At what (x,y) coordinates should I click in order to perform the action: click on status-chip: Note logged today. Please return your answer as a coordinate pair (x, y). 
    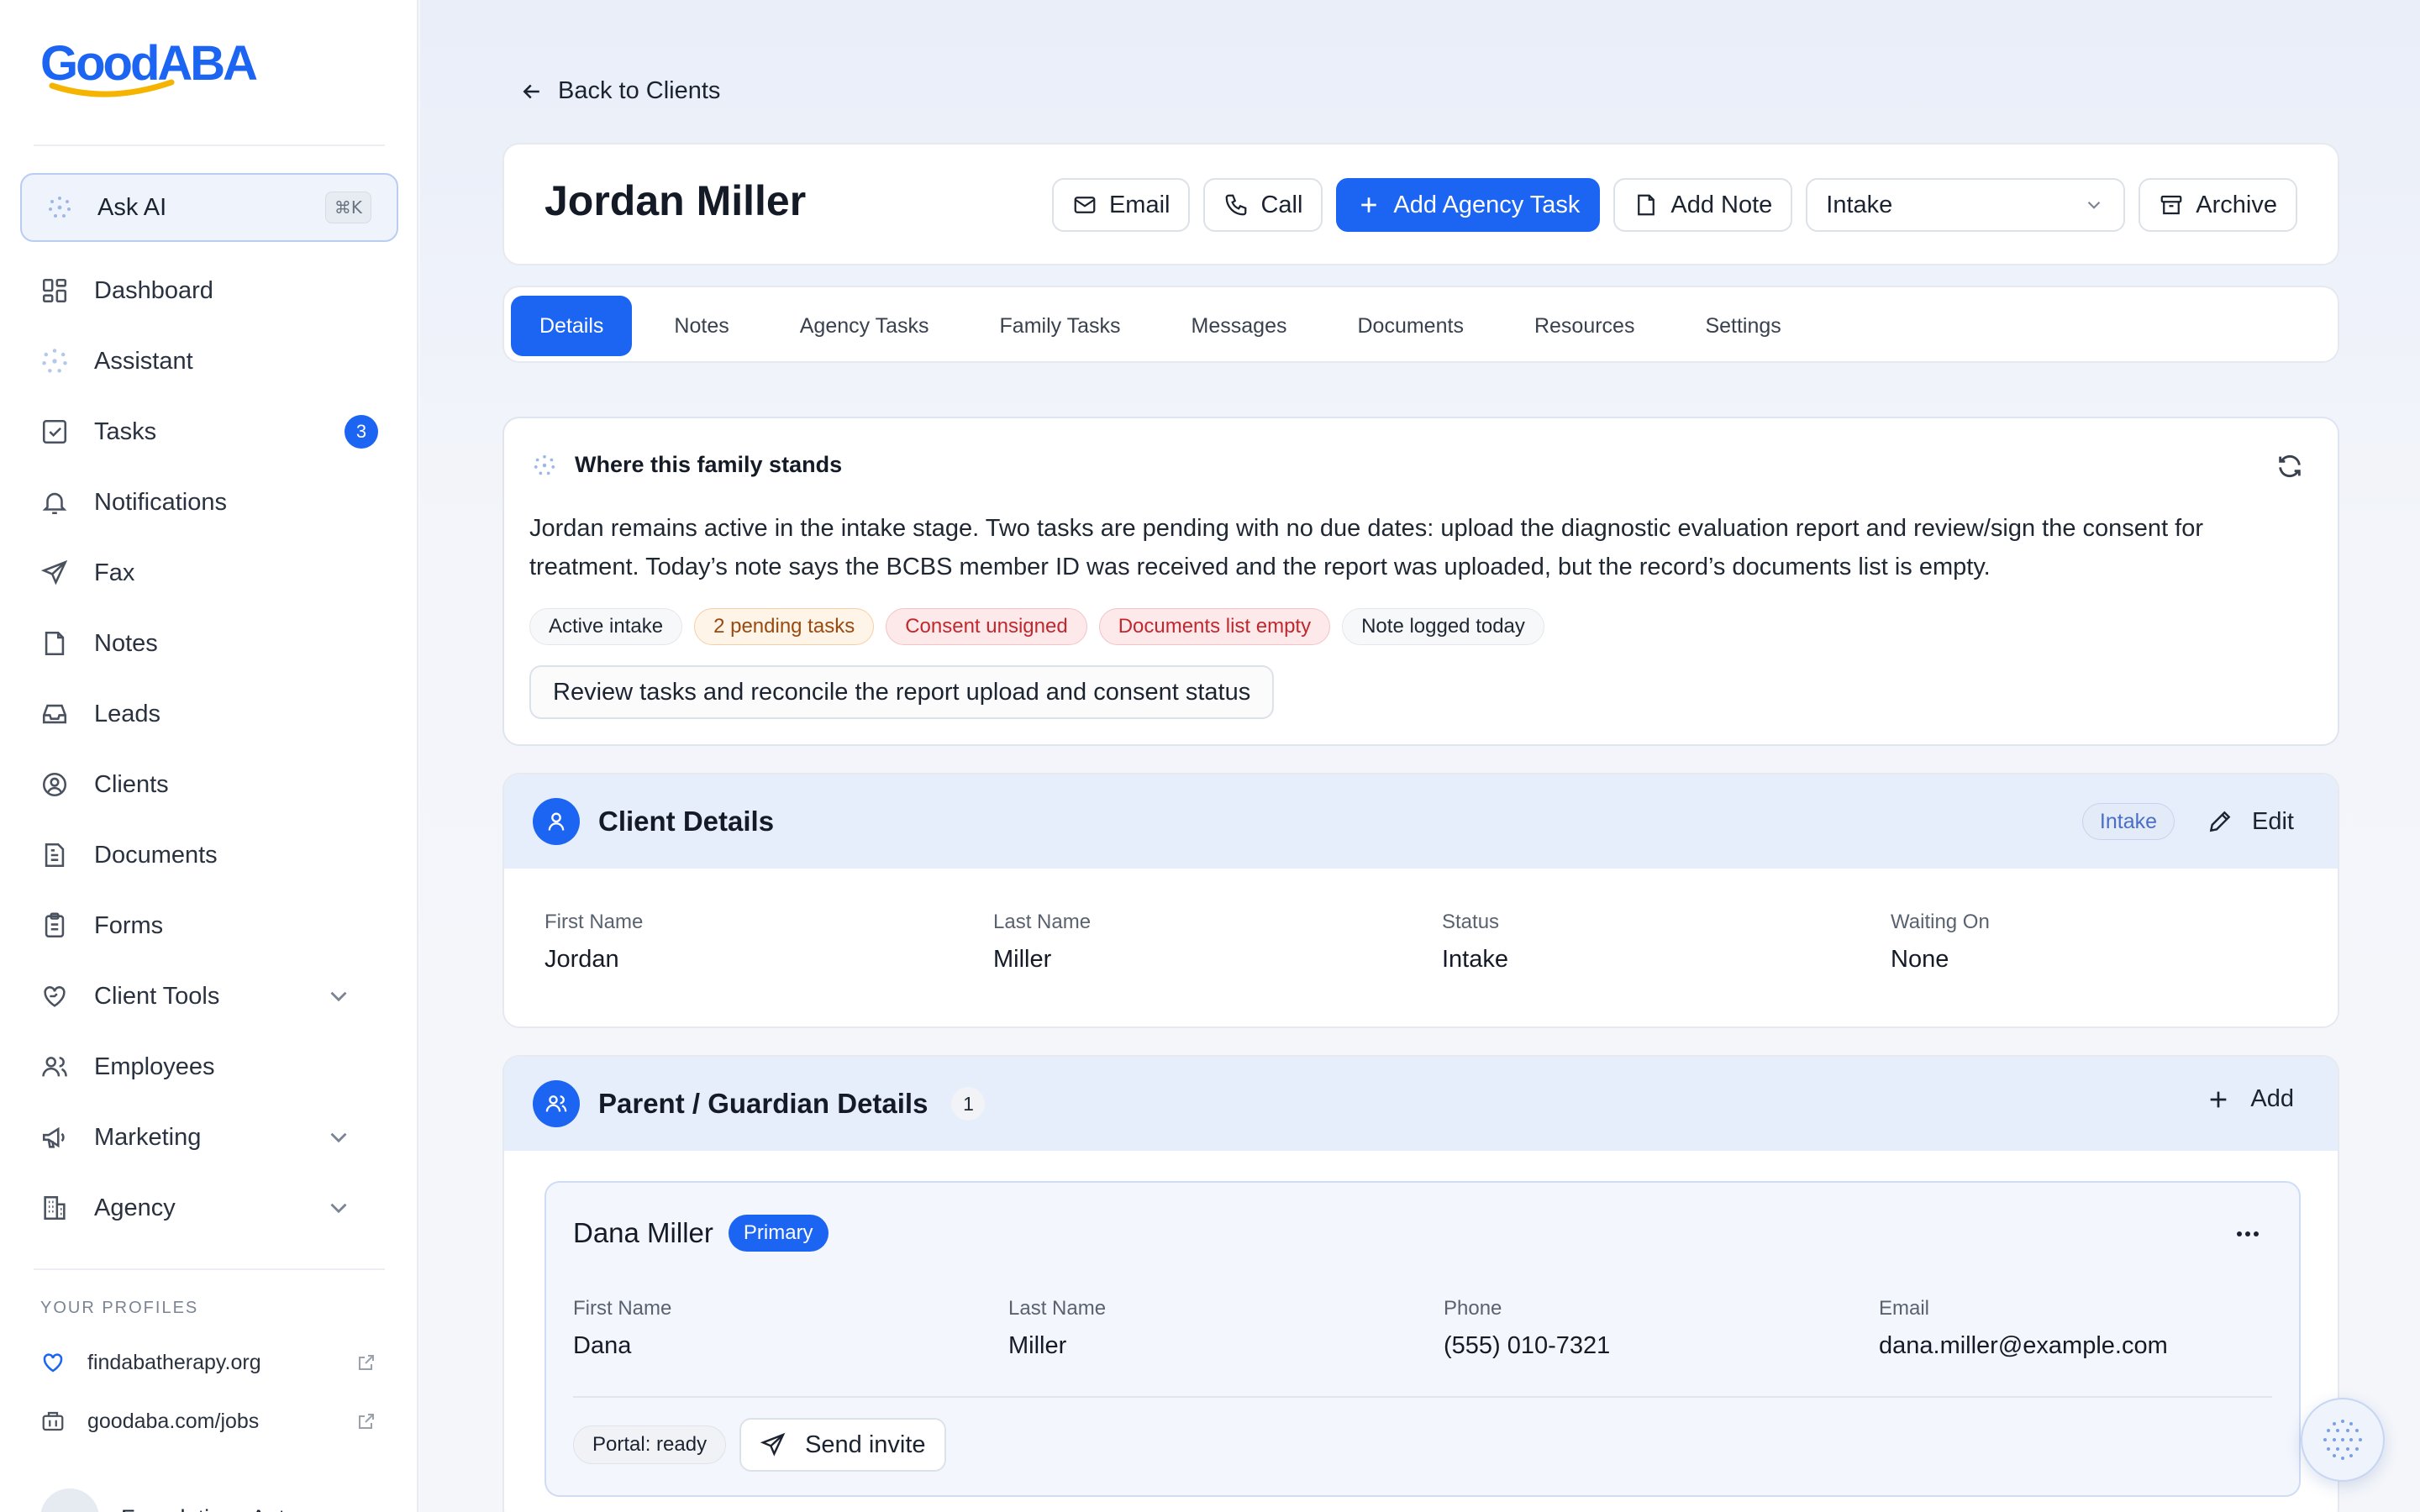
    Looking at the image, I should click on (1443, 626).